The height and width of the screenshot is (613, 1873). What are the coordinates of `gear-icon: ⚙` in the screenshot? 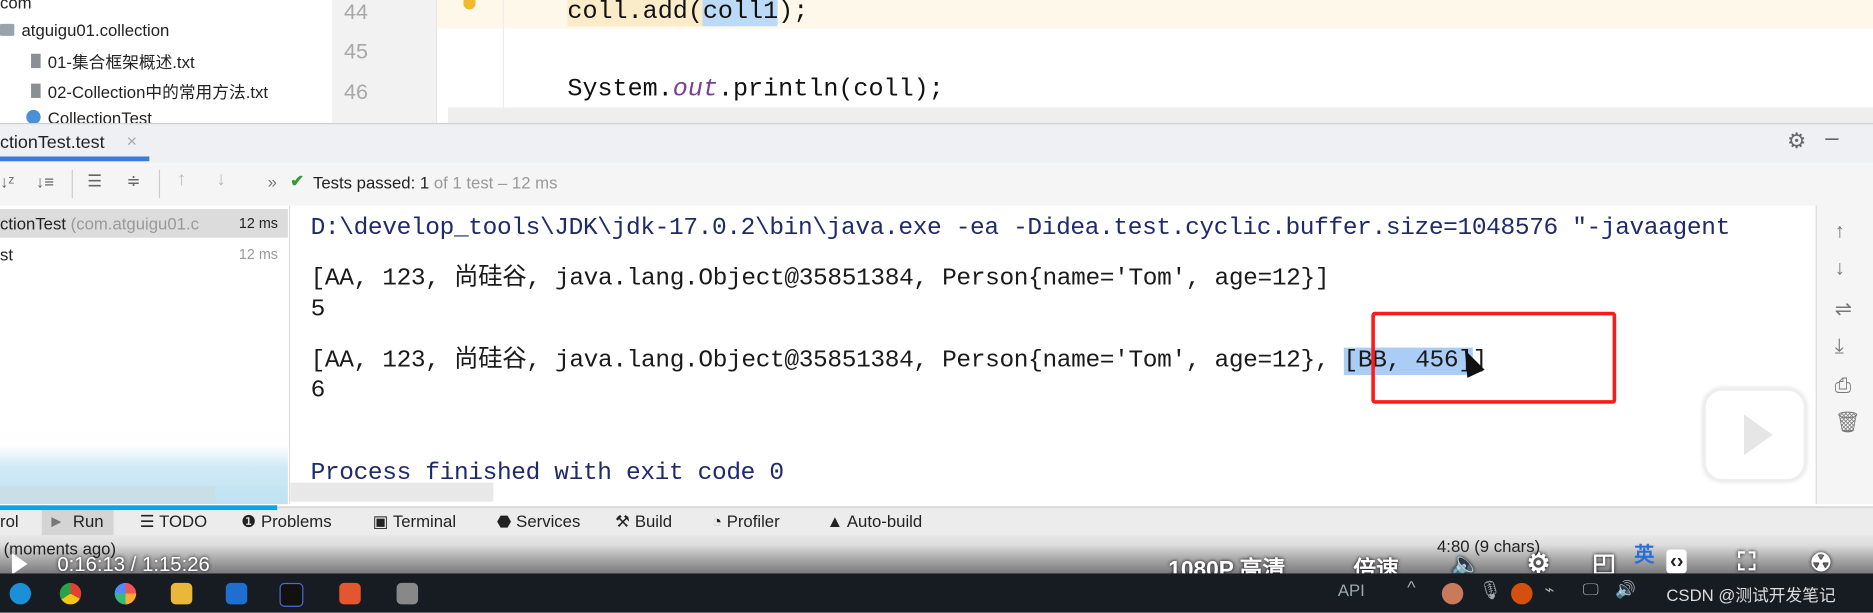 It's located at (1796, 141).